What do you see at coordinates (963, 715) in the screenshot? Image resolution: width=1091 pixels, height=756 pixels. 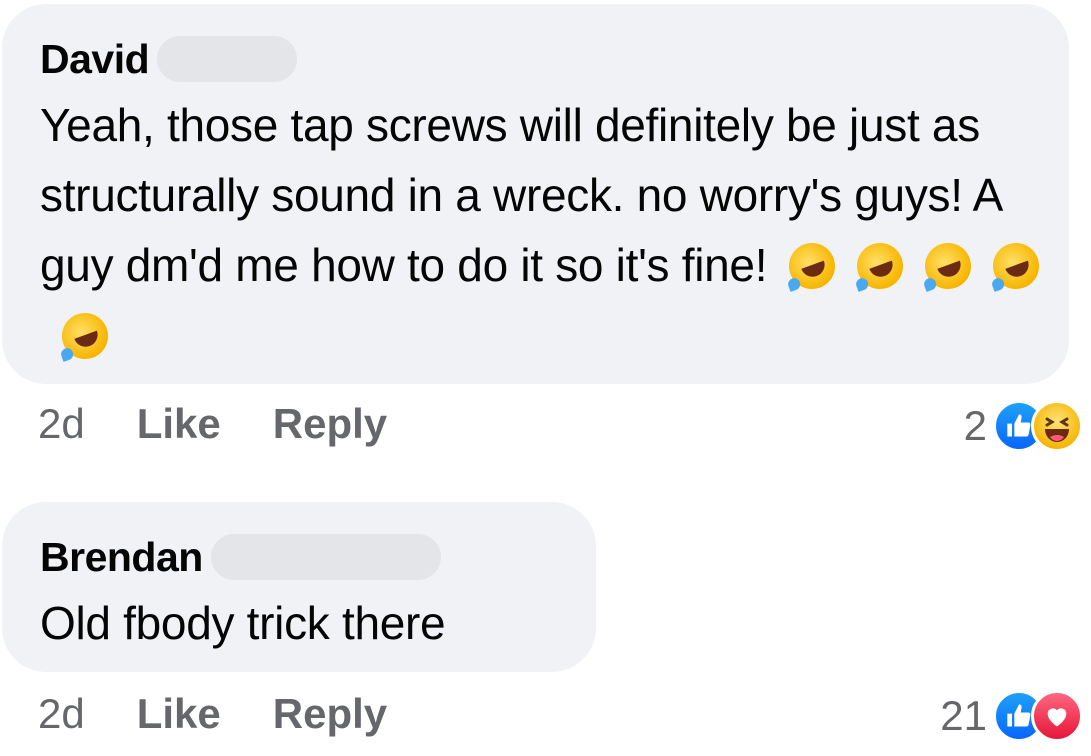 I see `reaction-count: 21` at bounding box center [963, 715].